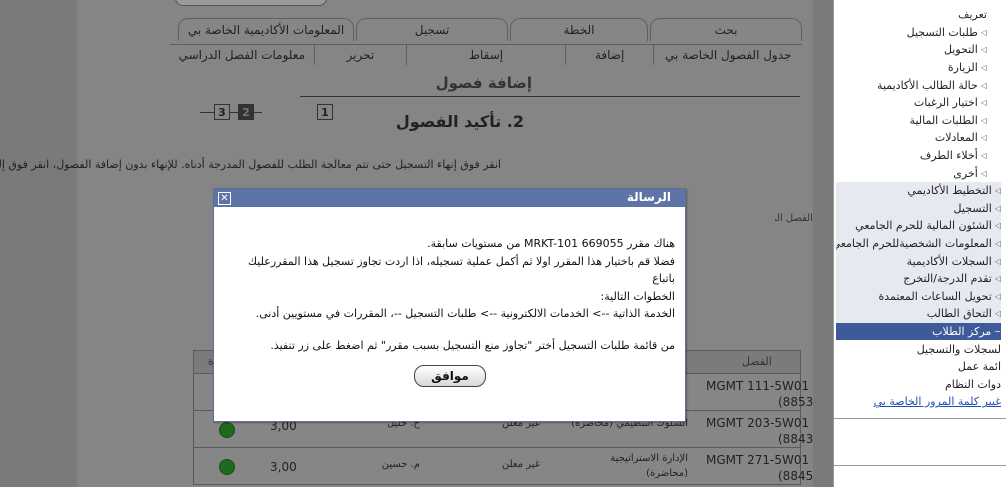 The width and height of the screenshot is (1006, 487). Describe the element at coordinates (520, 464) in the screenshot. I see `status-text: غير معلن` at that location.